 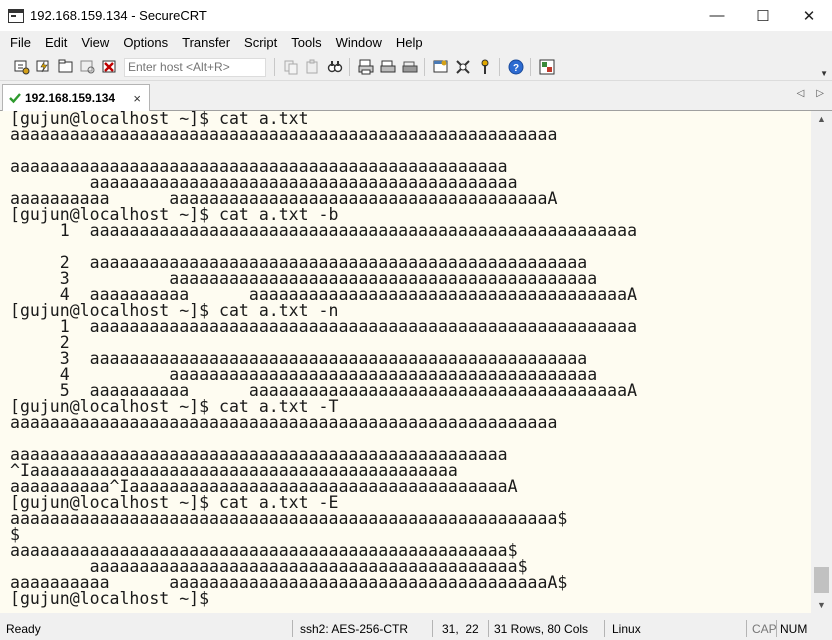 I want to click on window-controls: — ☐ ✕, so click(x=763, y=15).